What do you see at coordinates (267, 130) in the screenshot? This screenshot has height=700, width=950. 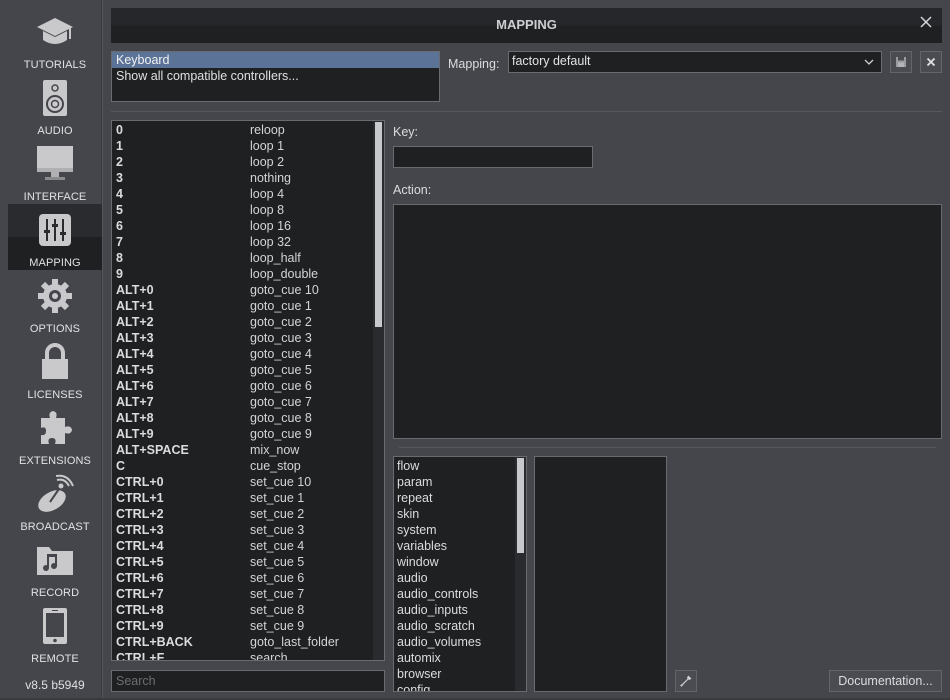 I see `action-cell: reloop` at bounding box center [267, 130].